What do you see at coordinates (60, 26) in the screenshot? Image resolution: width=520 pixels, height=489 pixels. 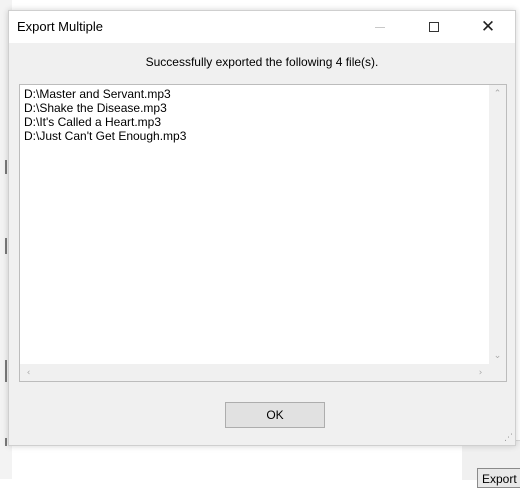 I see `window-title: Export Multiple` at bounding box center [60, 26].